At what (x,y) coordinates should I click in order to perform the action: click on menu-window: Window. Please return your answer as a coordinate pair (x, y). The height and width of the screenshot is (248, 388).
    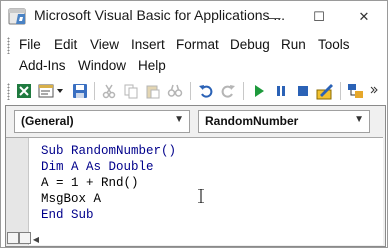
    Looking at the image, I should click on (102, 65).